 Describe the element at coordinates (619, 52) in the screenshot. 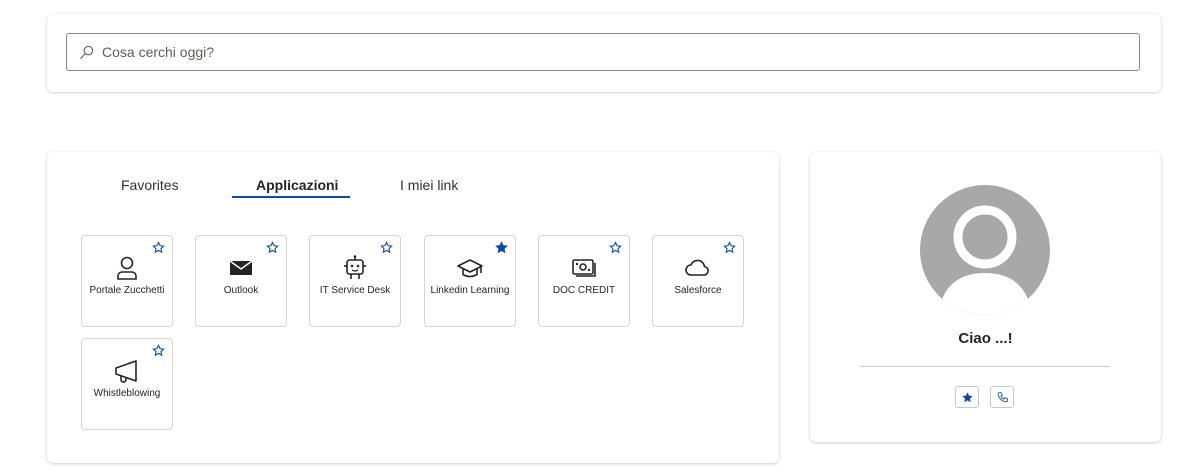

I see `search-input` at that location.